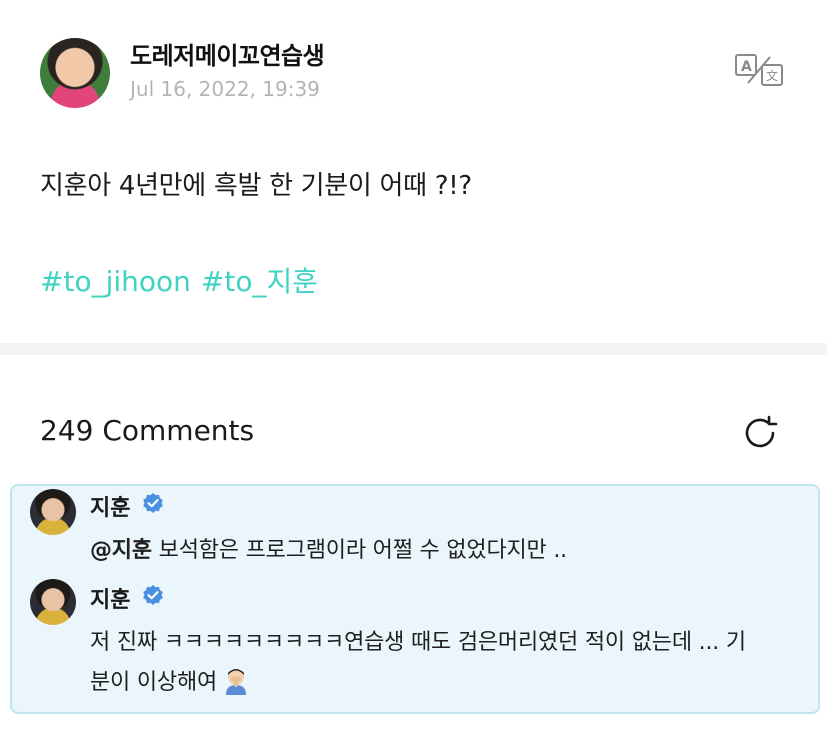 This screenshot has height=729, width=827. Describe the element at coordinates (115, 281) in the screenshot. I see `hashtag-link: #to_jihoon` at that location.